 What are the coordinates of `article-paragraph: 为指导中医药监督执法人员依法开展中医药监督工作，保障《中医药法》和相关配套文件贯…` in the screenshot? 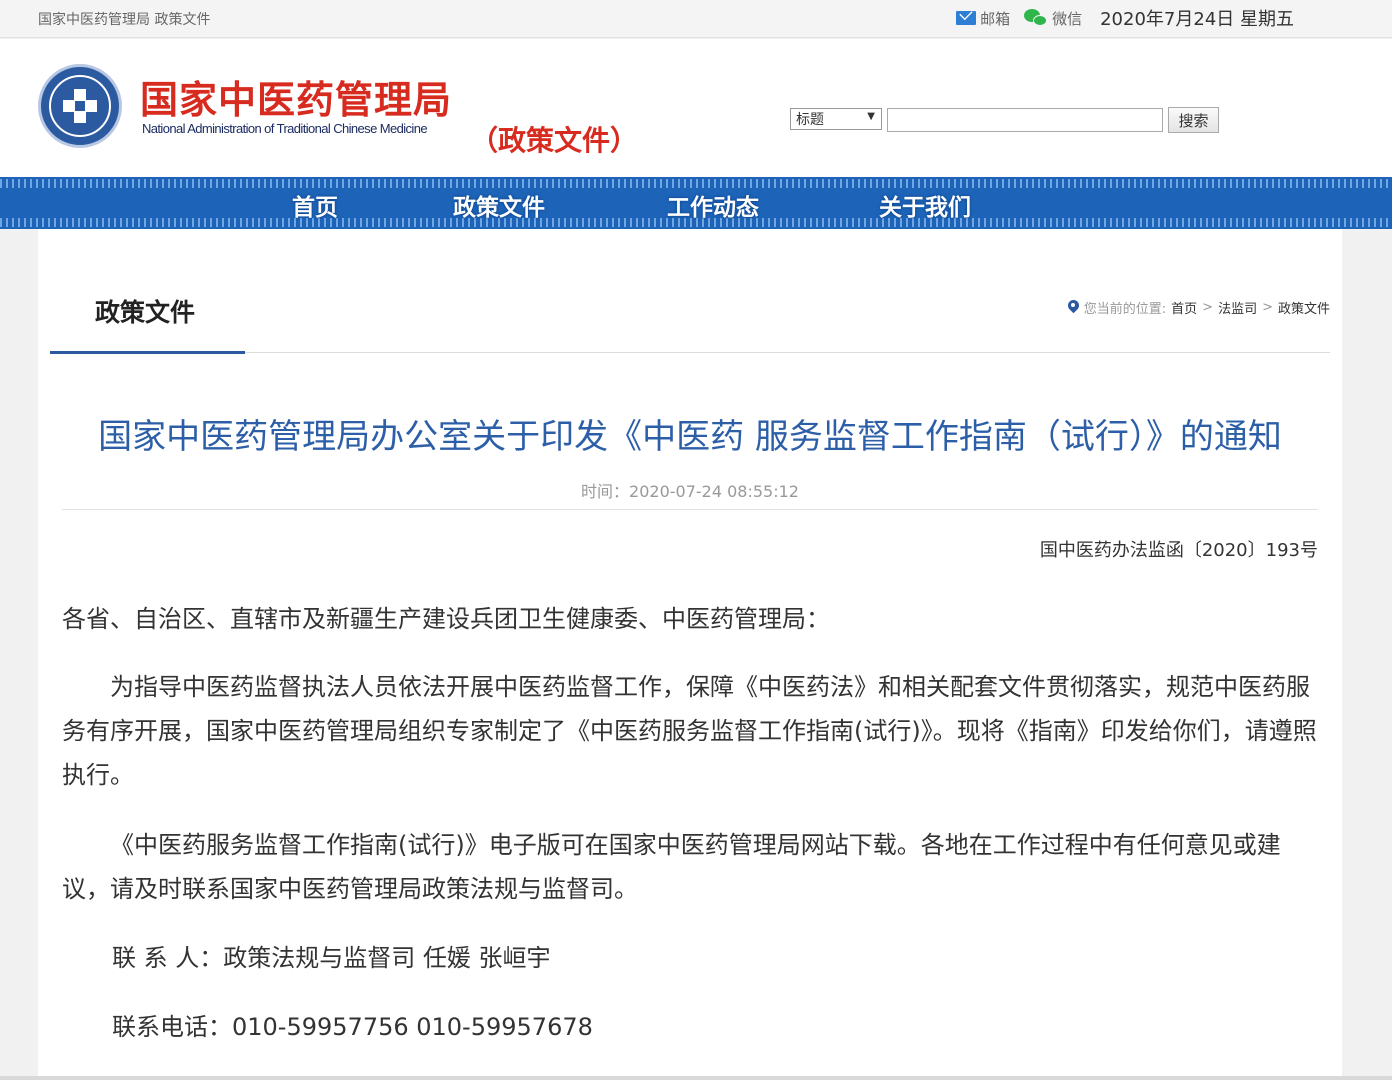 It's located at (689, 731).